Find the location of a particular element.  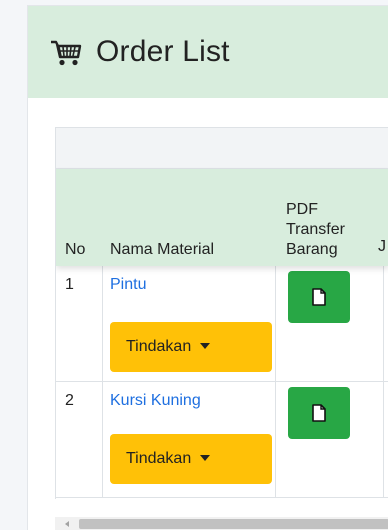

horizontal-scrollbar is located at coordinates (221, 523).